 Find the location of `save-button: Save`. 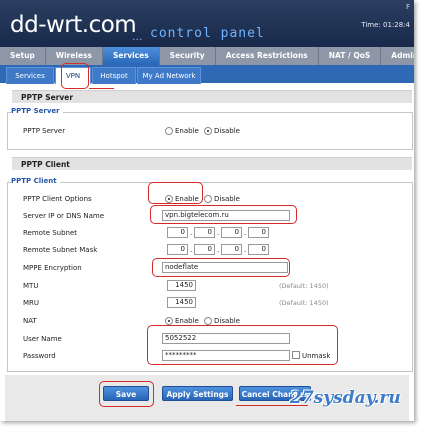

save-button: Save is located at coordinates (126, 393).